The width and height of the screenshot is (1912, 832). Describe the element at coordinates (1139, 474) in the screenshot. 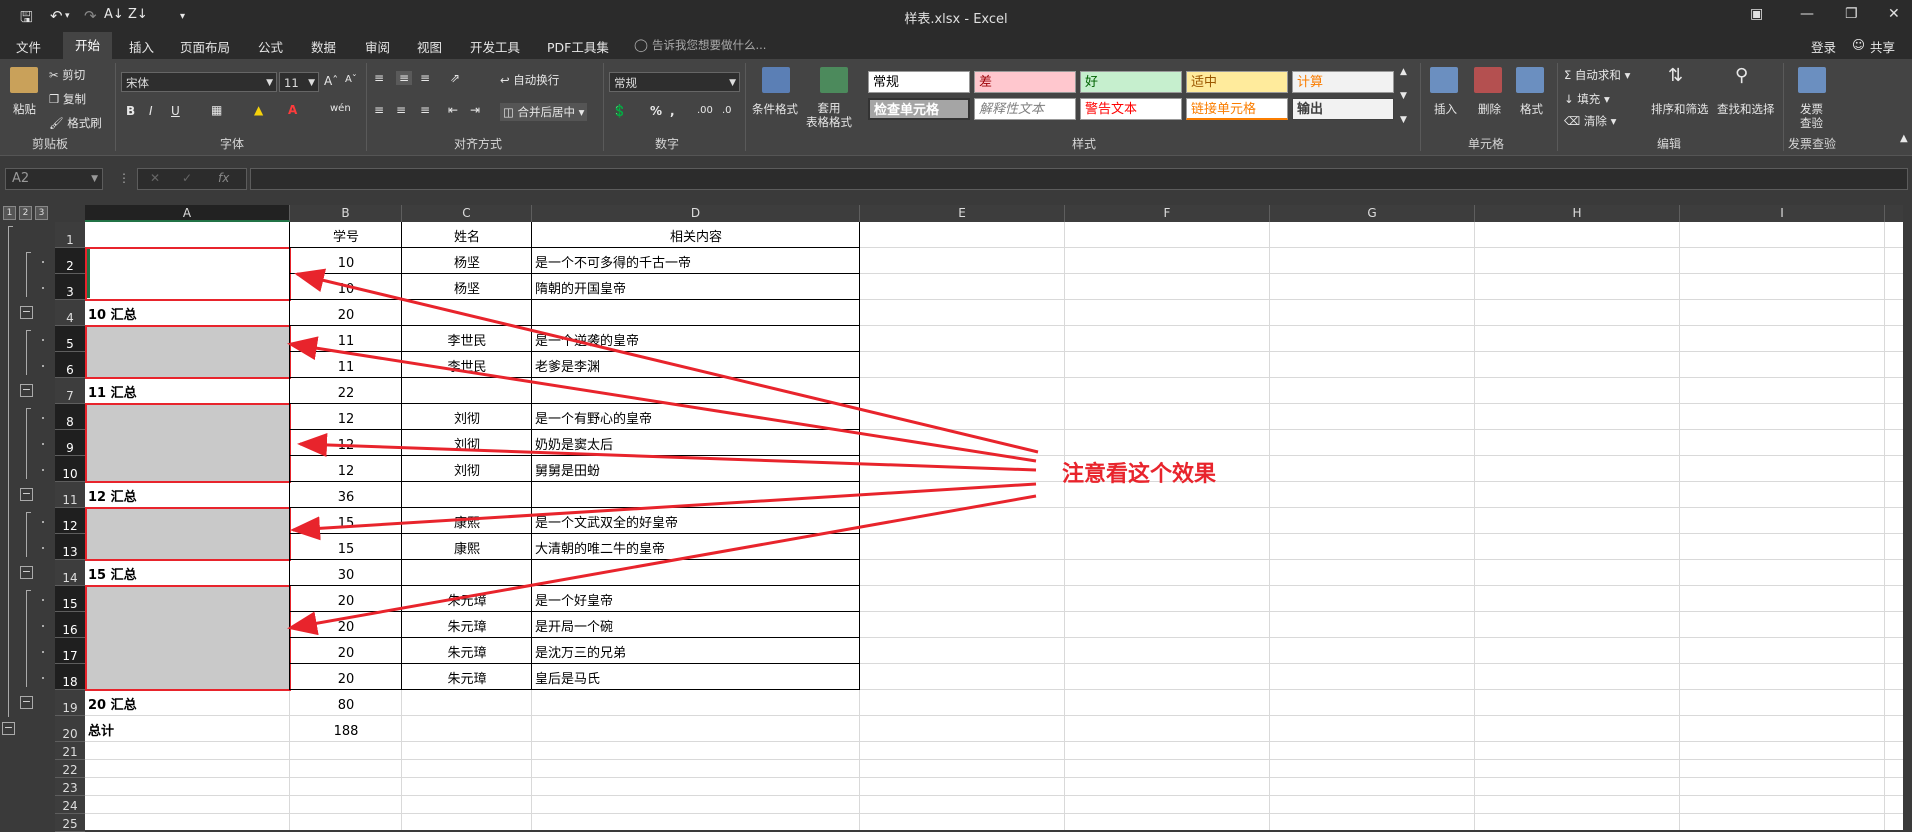

I see `annotation-text: 注意看这个效果` at that location.